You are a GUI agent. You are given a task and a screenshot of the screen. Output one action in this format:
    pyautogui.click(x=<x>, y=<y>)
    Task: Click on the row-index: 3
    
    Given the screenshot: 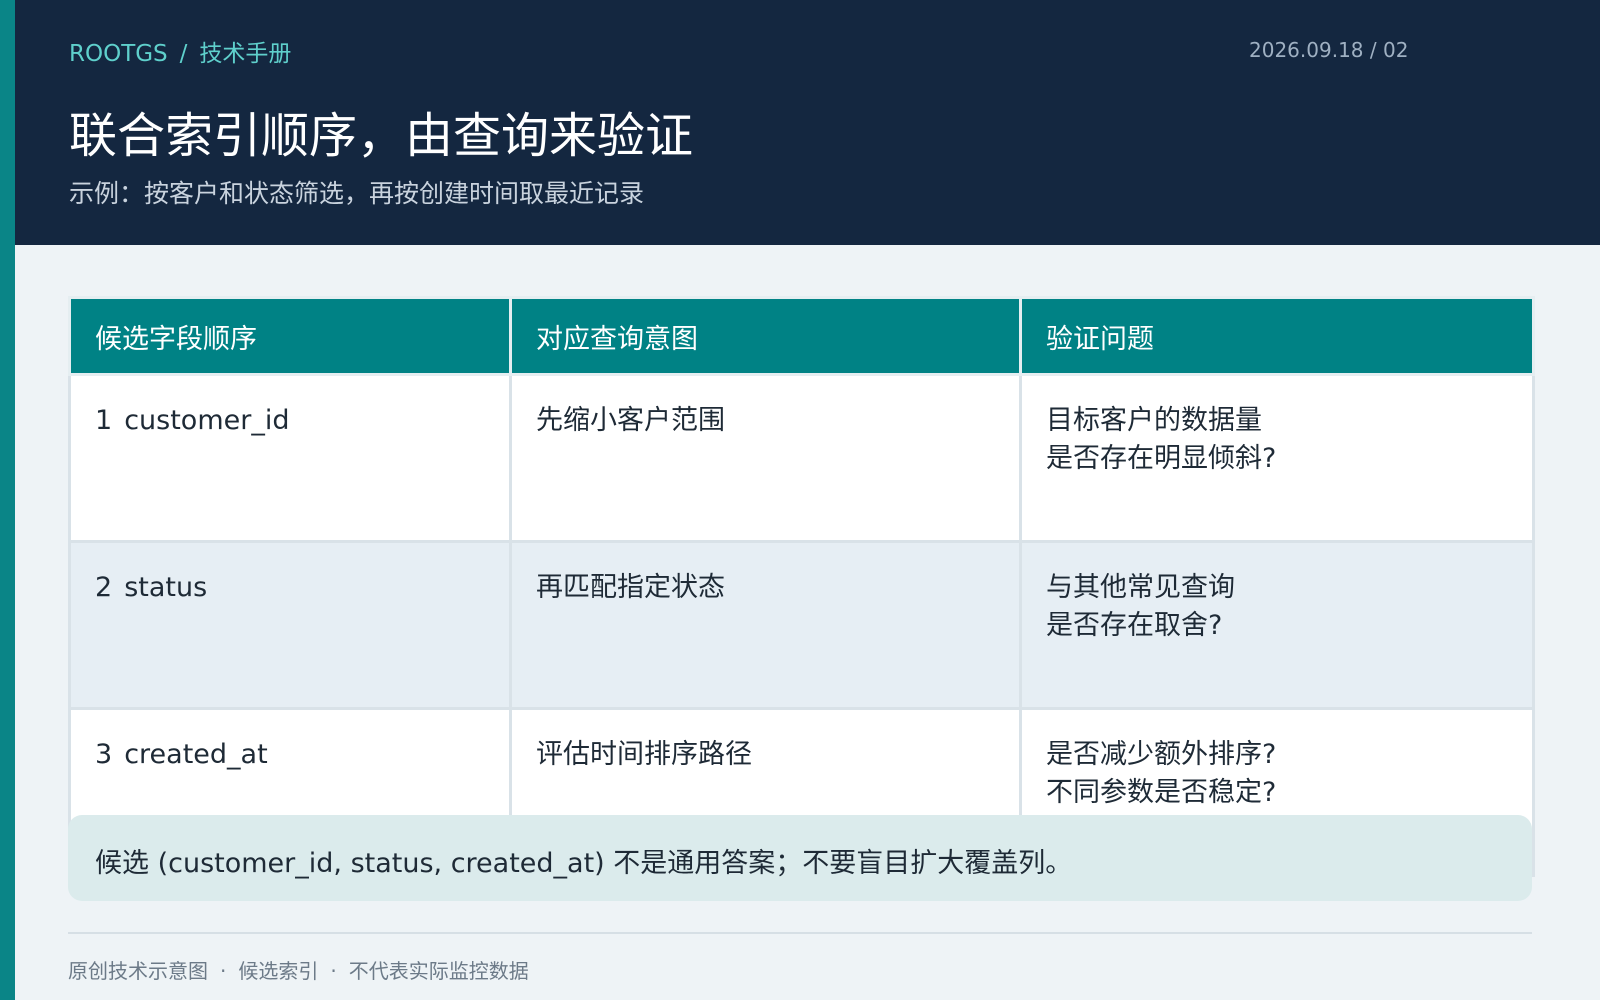 What is the action you would take?
    pyautogui.click(x=104, y=754)
    